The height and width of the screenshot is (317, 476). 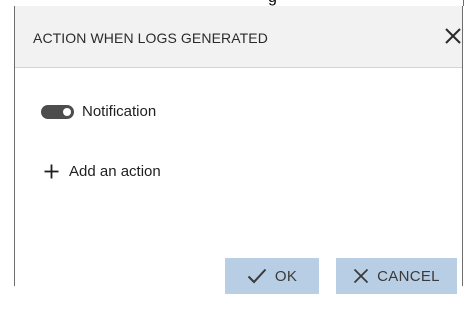 What do you see at coordinates (272, 276) in the screenshot?
I see `ok-button: OK` at bounding box center [272, 276].